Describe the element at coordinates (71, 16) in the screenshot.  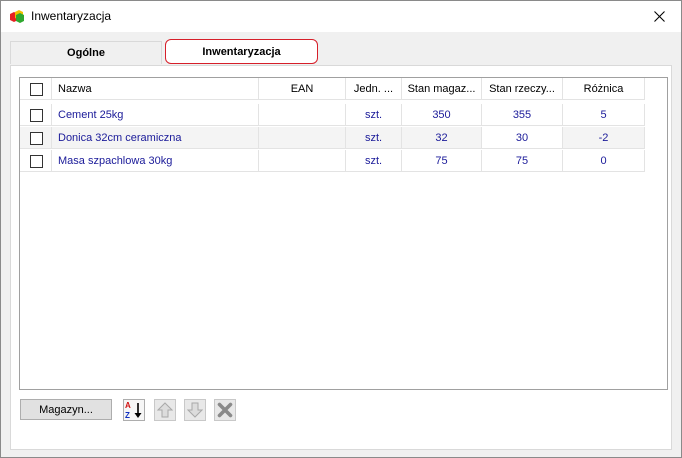
I see `window-title: Inwentaryzacja` at that location.